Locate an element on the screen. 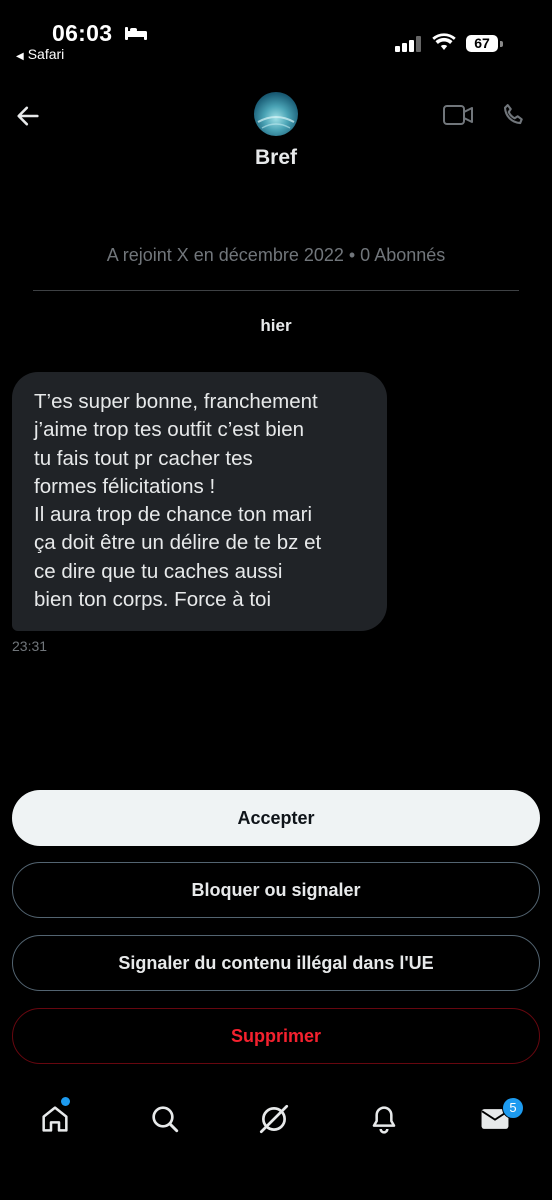 This screenshot has height=1200, width=552. tab-home is located at coordinates (55, 1119).